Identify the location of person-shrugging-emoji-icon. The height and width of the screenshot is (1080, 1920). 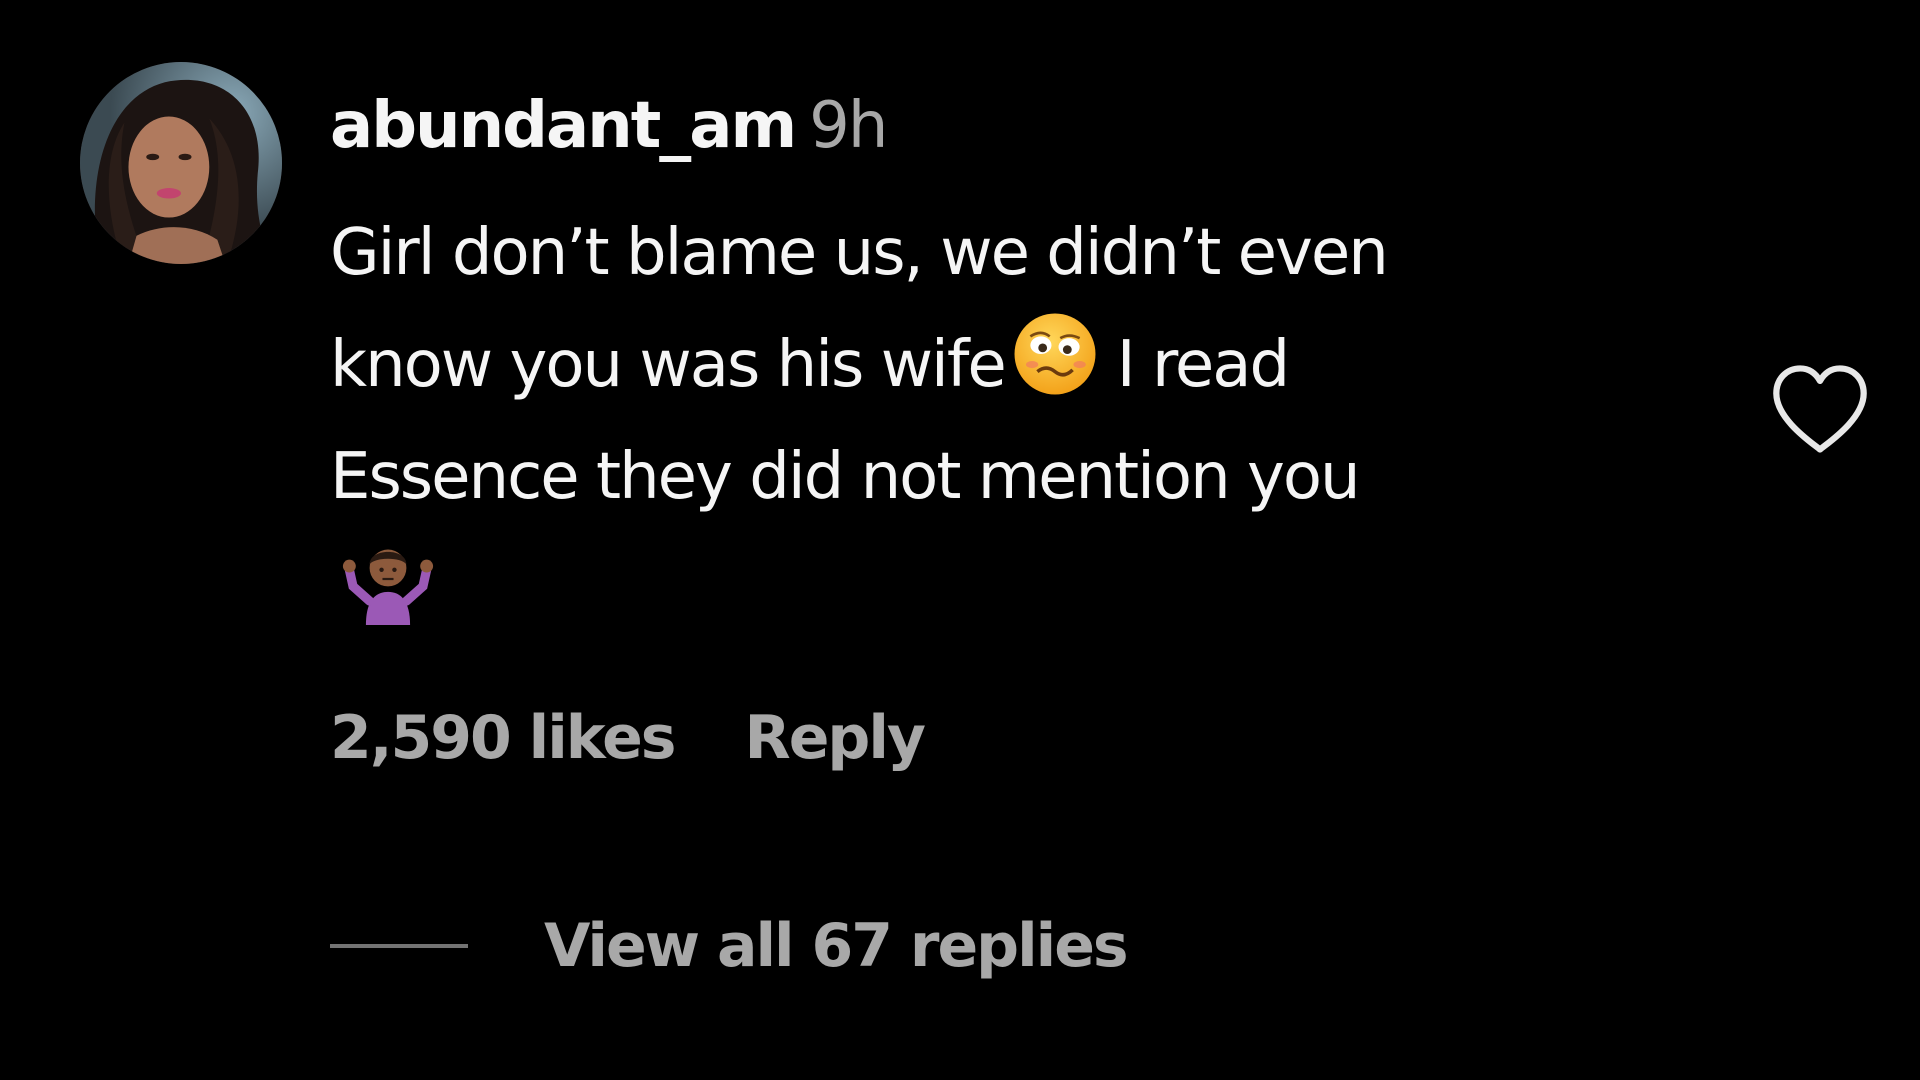
(388, 579).